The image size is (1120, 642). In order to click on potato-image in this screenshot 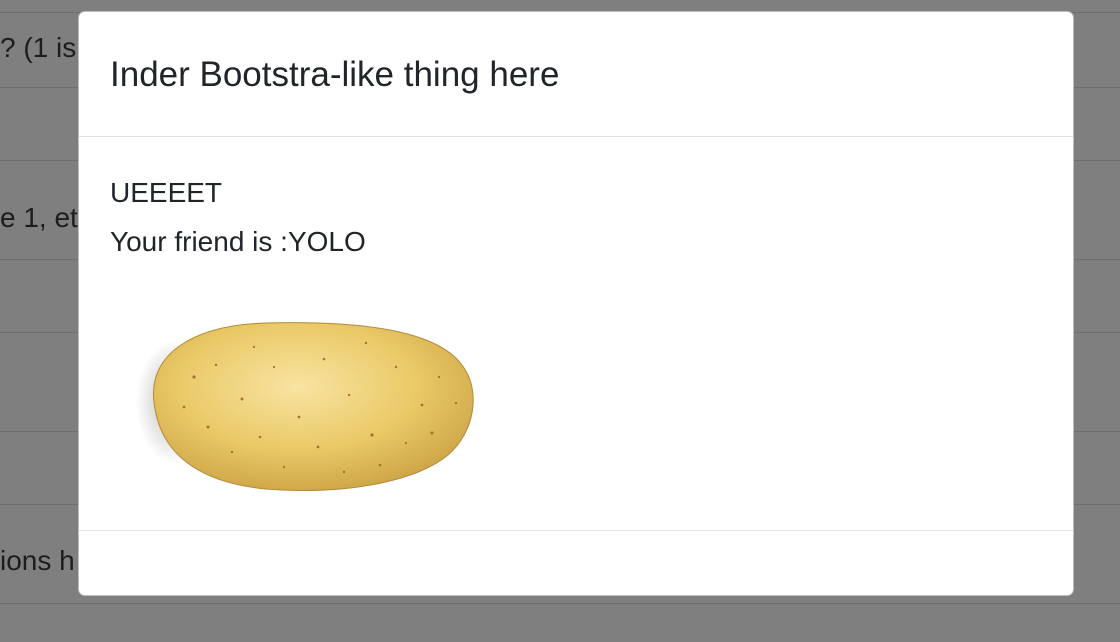, I will do `click(305, 406)`.